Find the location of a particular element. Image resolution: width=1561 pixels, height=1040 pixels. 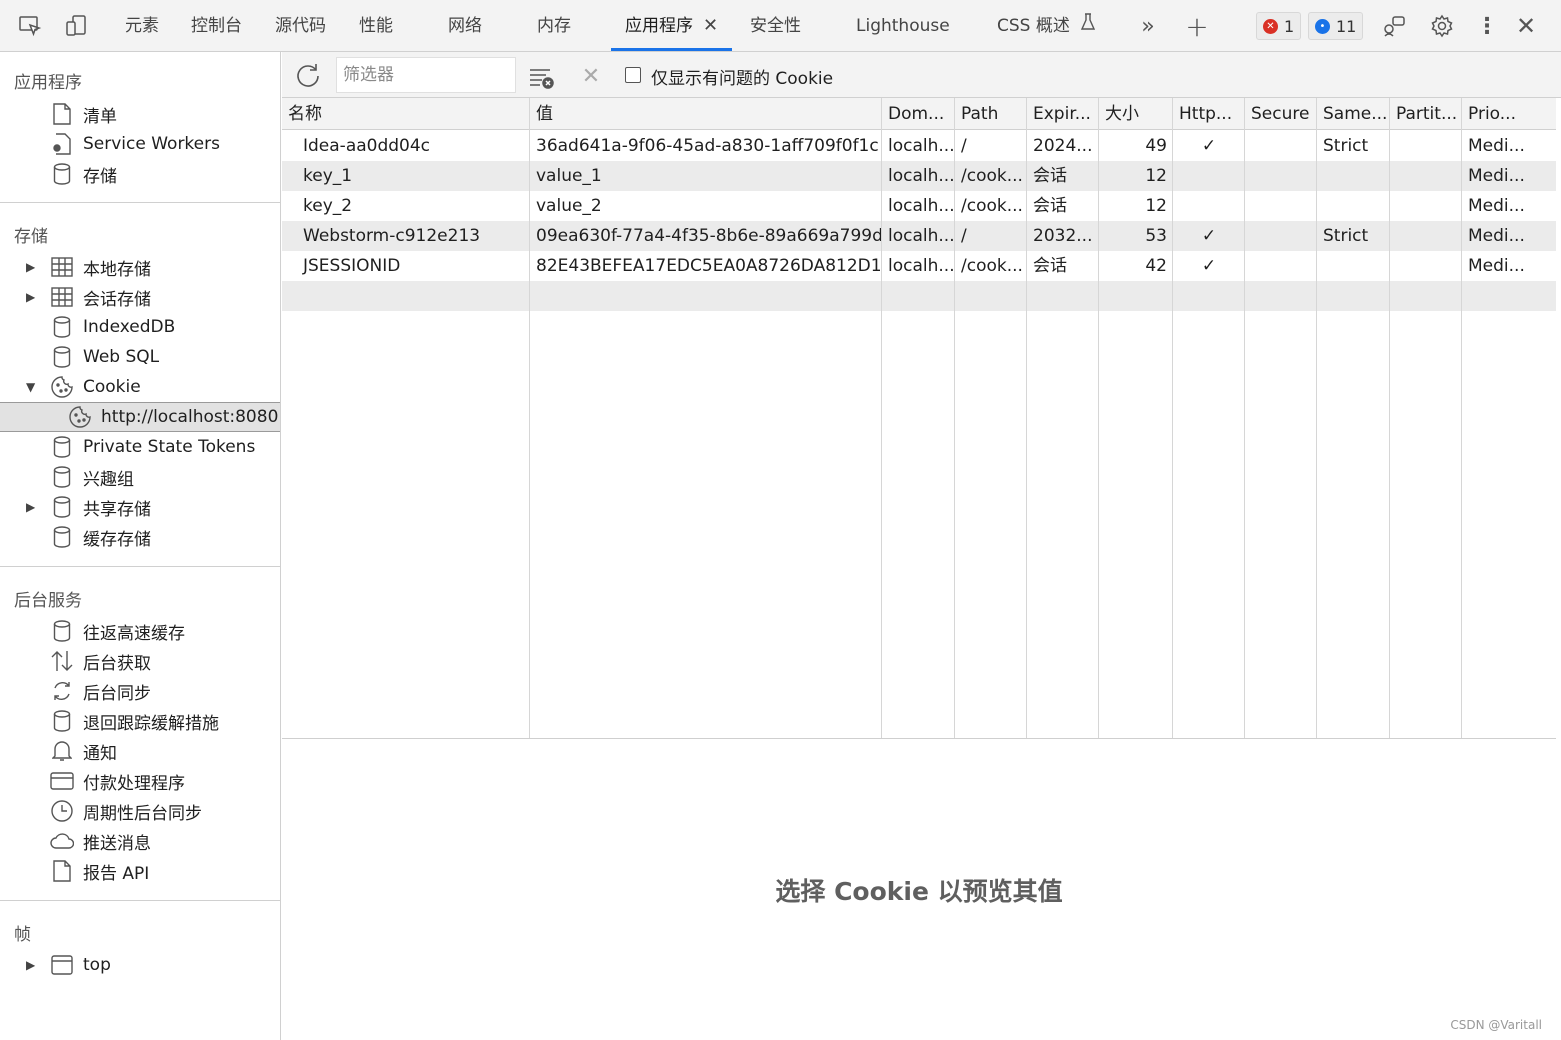

more-tabs-chevron-icon: » is located at coordinates (1148, 26).